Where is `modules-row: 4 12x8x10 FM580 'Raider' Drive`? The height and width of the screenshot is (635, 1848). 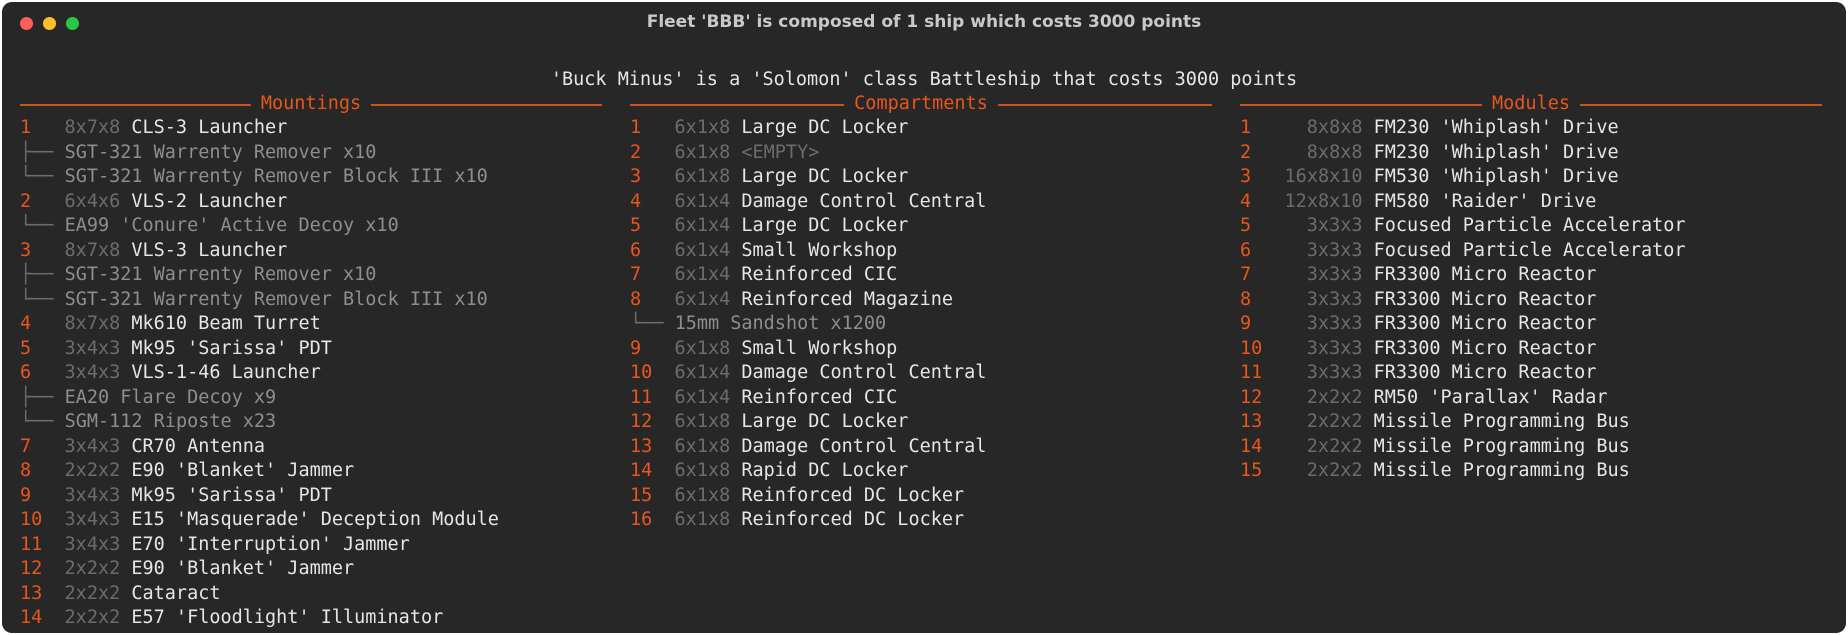
modules-row: 4 12x8x10 FM580 'Raider' Drive is located at coordinates (1531, 202).